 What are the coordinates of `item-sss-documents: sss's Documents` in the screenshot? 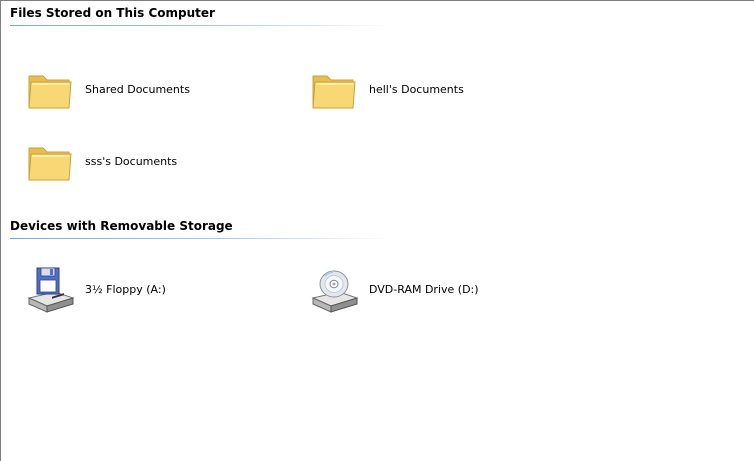 It's located at (101, 161).